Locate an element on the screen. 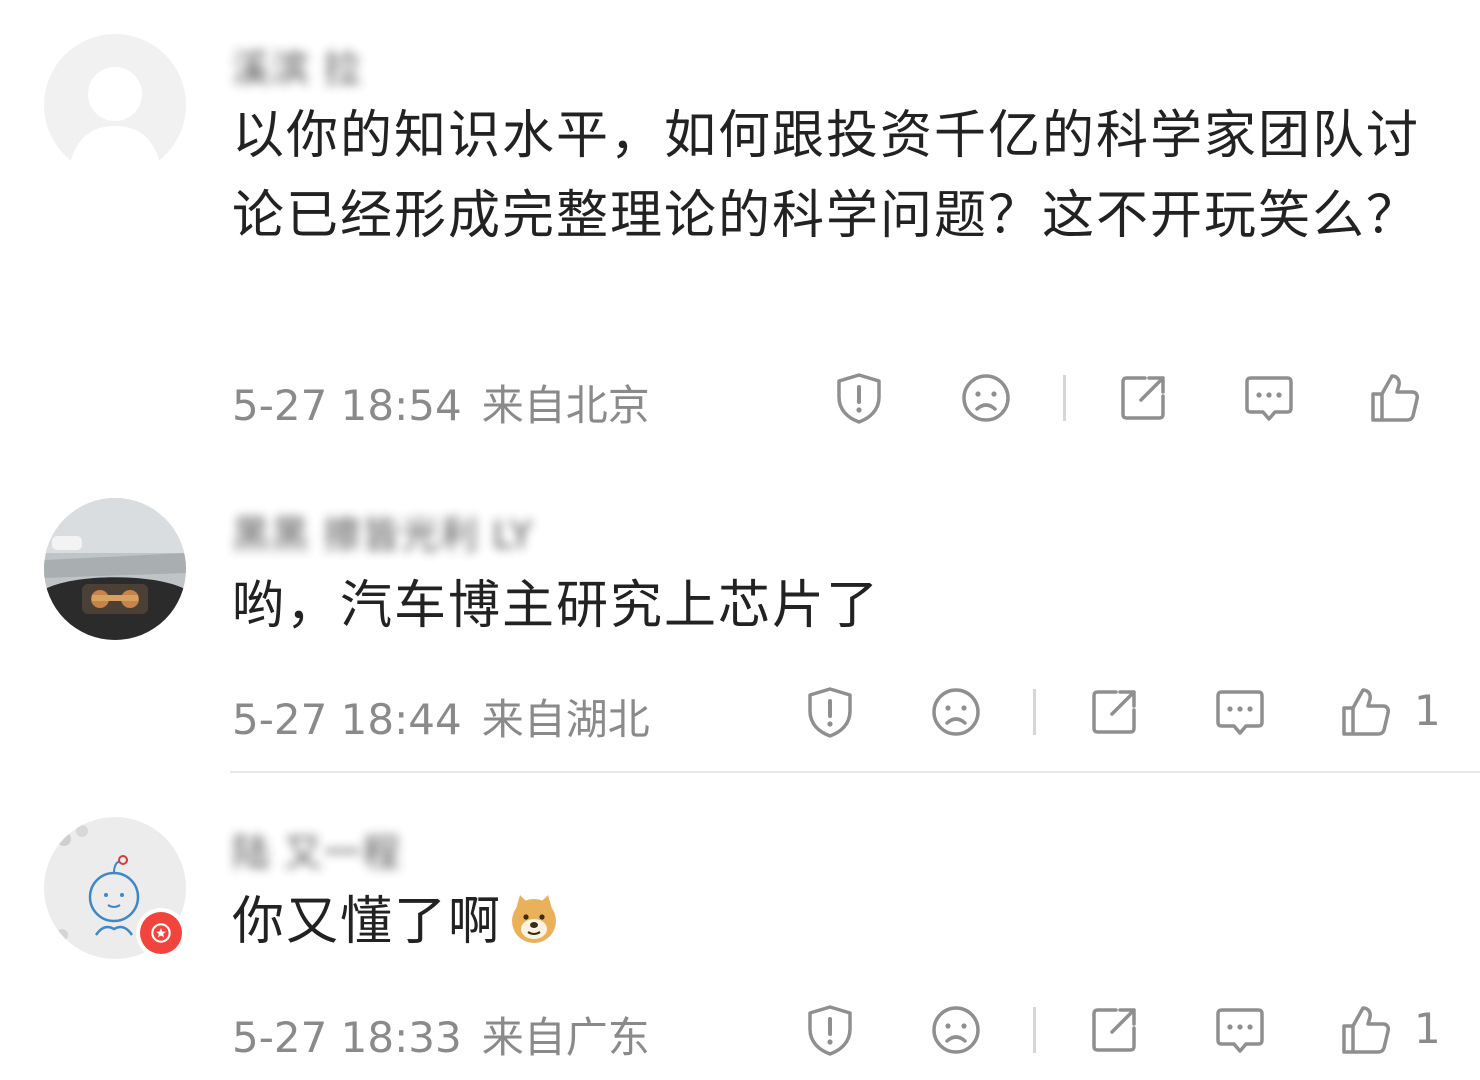 This screenshot has width=1480, height=1080. comment-meta: 5-27 18:54 来自北京 is located at coordinates (441, 402).